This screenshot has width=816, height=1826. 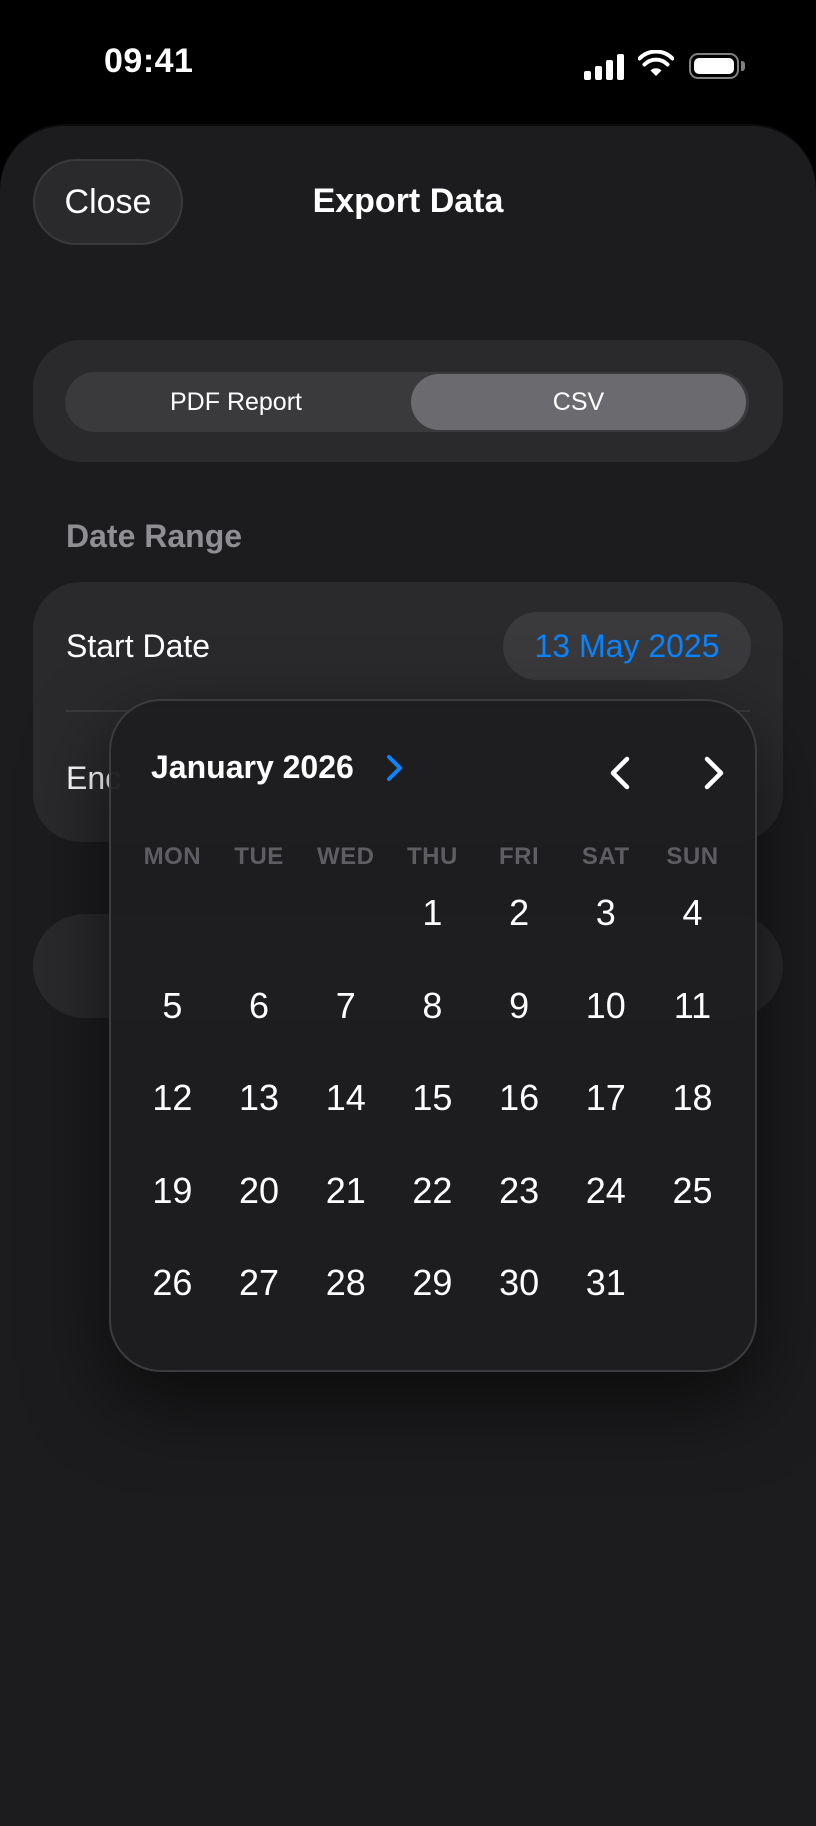 I want to click on day-22: 22, so click(x=432, y=1219).